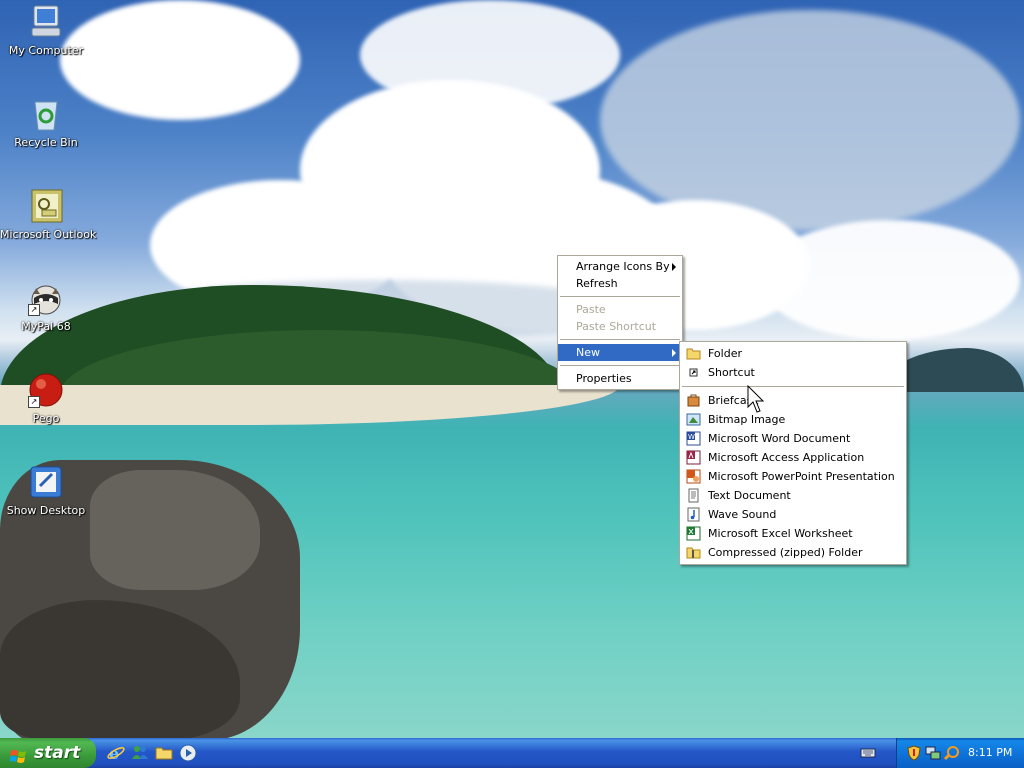 This screenshot has height=775, width=1024. Describe the element at coordinates (693, 552) in the screenshot. I see `zip-folder-icon` at that location.